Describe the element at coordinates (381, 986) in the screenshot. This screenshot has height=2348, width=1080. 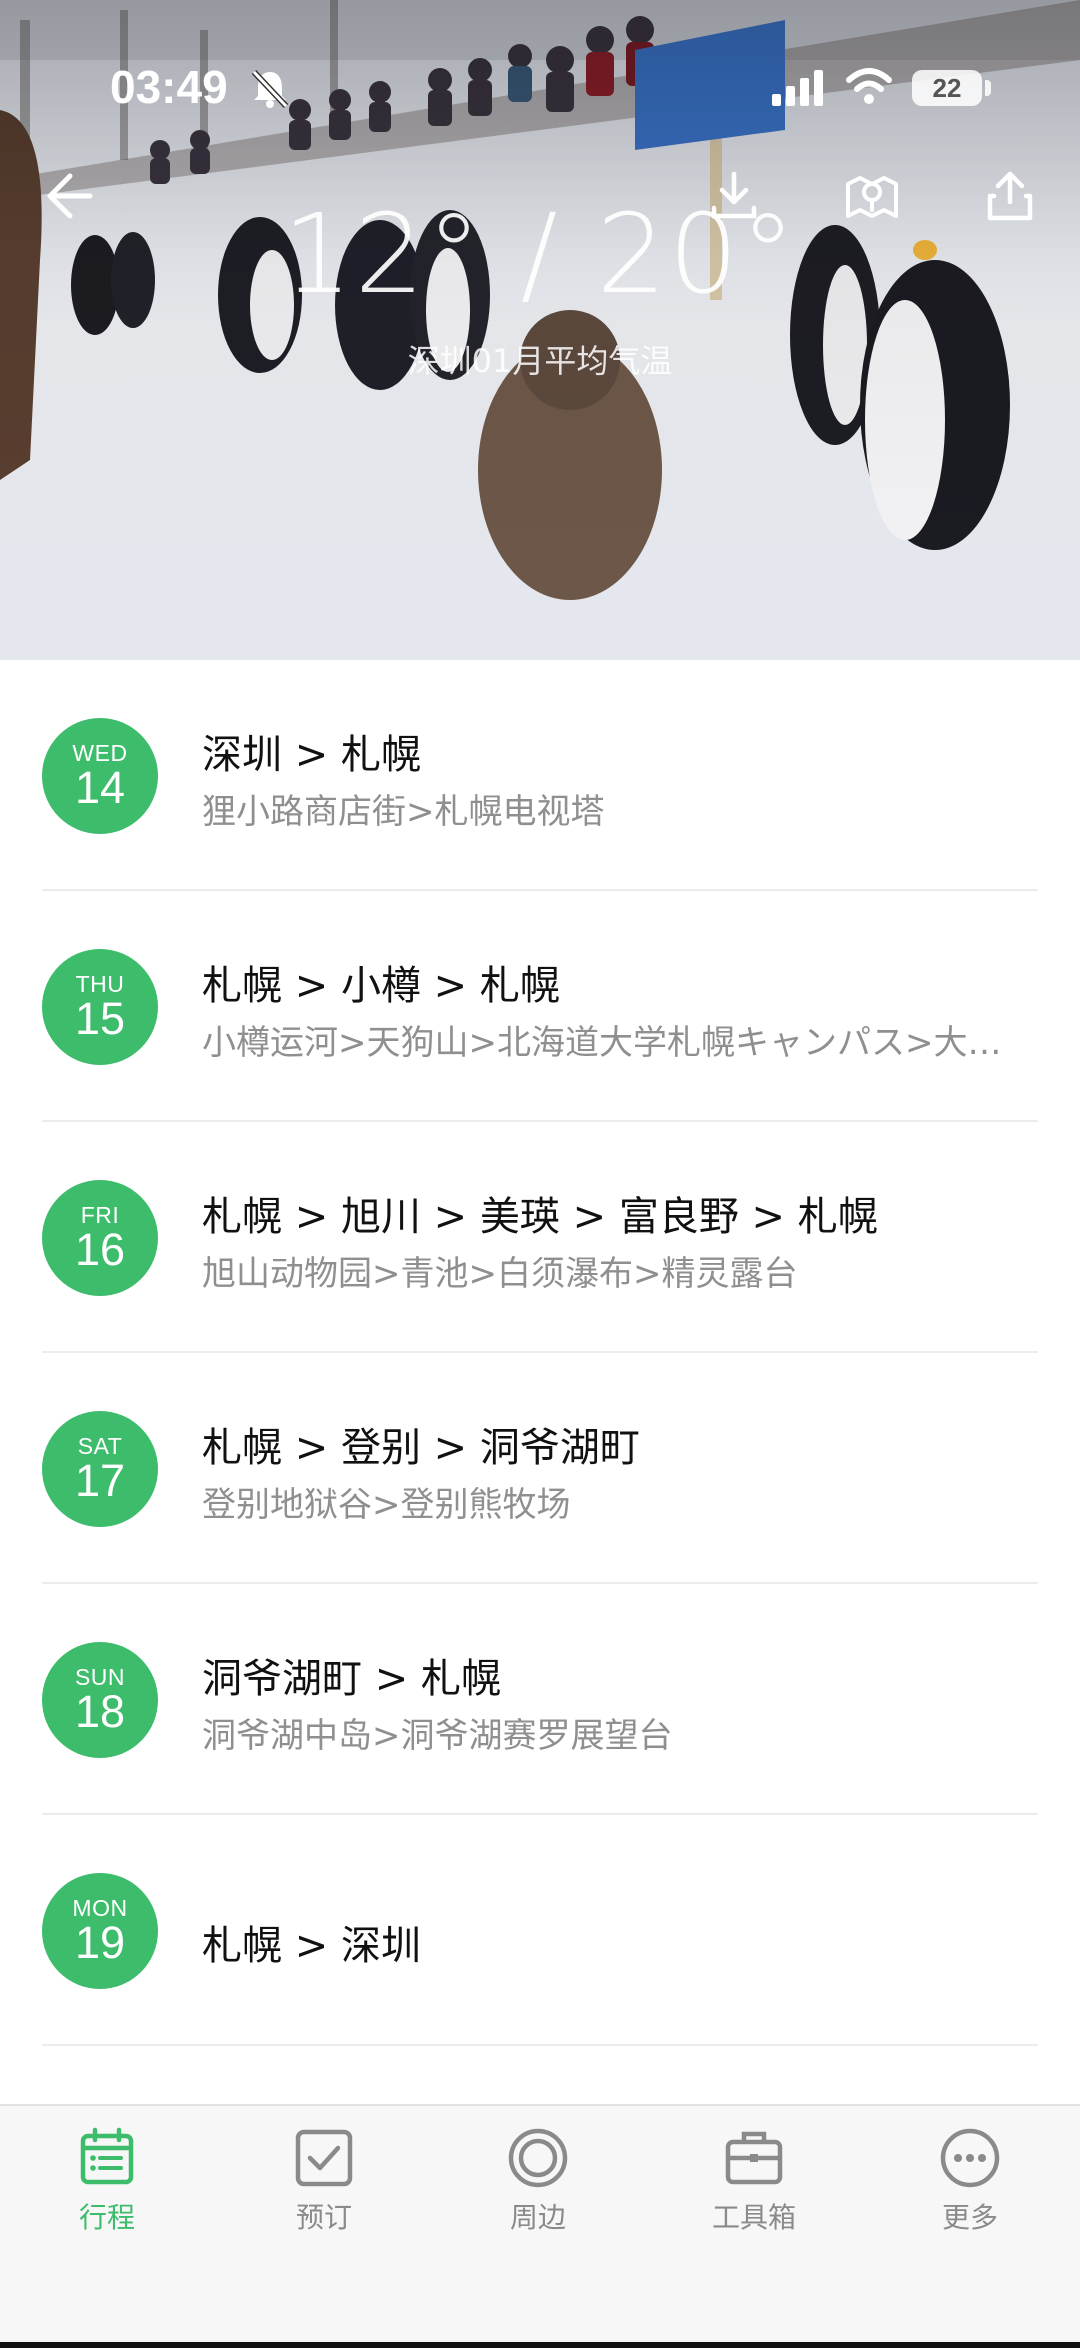
I see `route-title: 札幌 > 小樽 > 札幌` at that location.